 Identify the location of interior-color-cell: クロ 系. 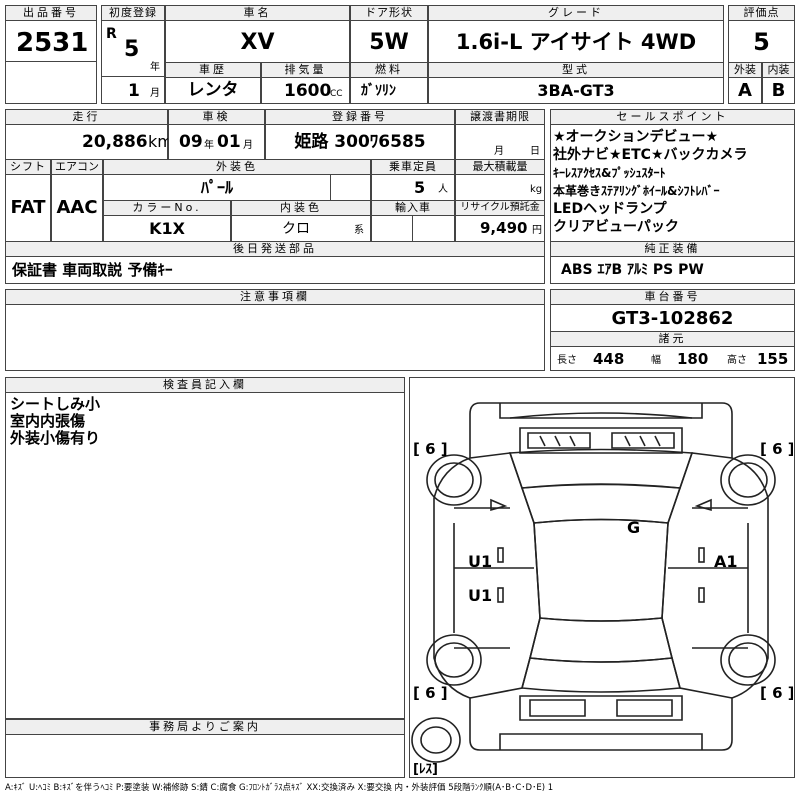
(301, 228).